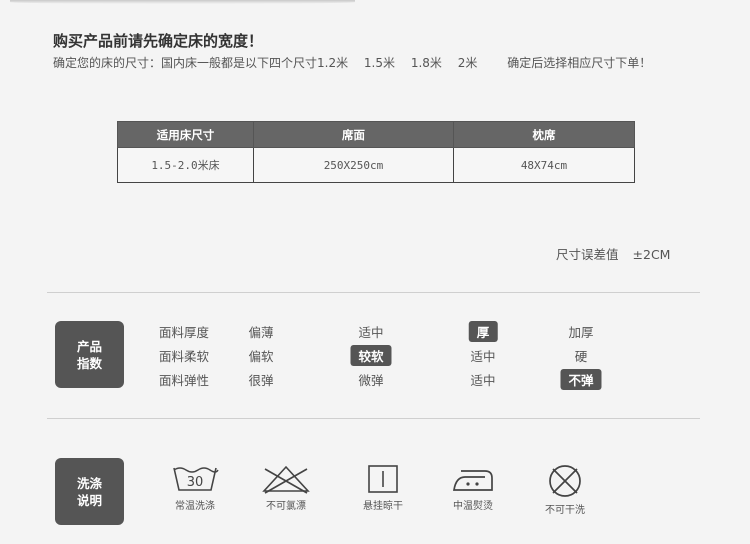  Describe the element at coordinates (182, 2) in the screenshot. I see `top-shadow` at that location.